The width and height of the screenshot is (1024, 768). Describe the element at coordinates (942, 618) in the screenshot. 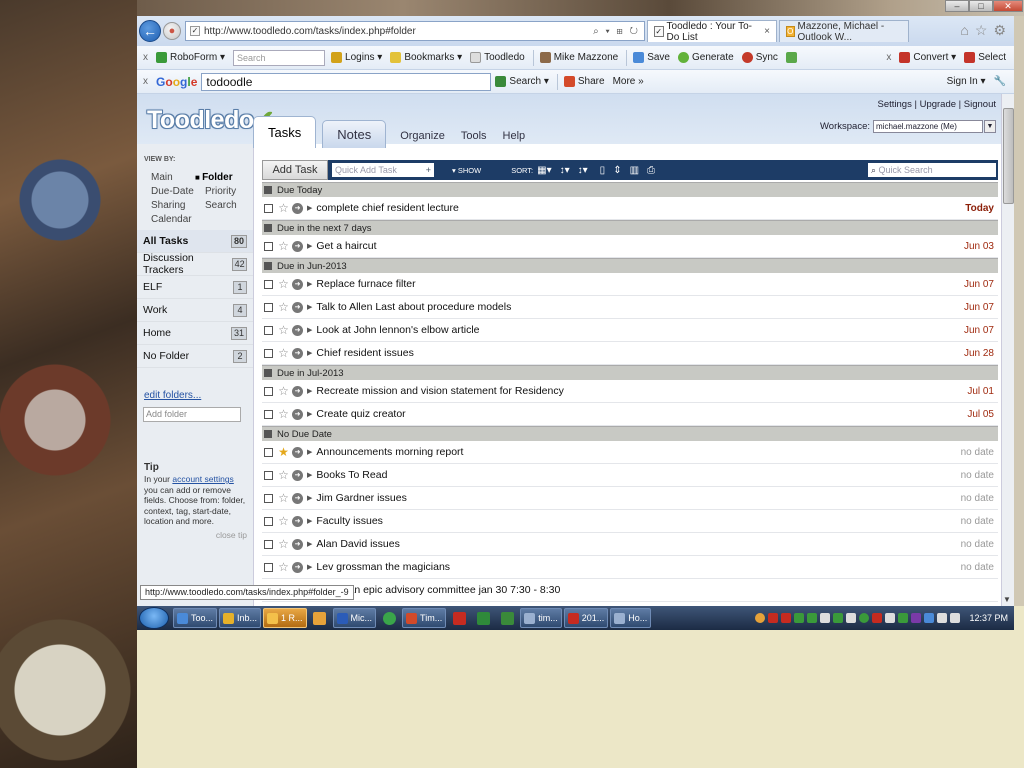

I see `network-icon` at that location.